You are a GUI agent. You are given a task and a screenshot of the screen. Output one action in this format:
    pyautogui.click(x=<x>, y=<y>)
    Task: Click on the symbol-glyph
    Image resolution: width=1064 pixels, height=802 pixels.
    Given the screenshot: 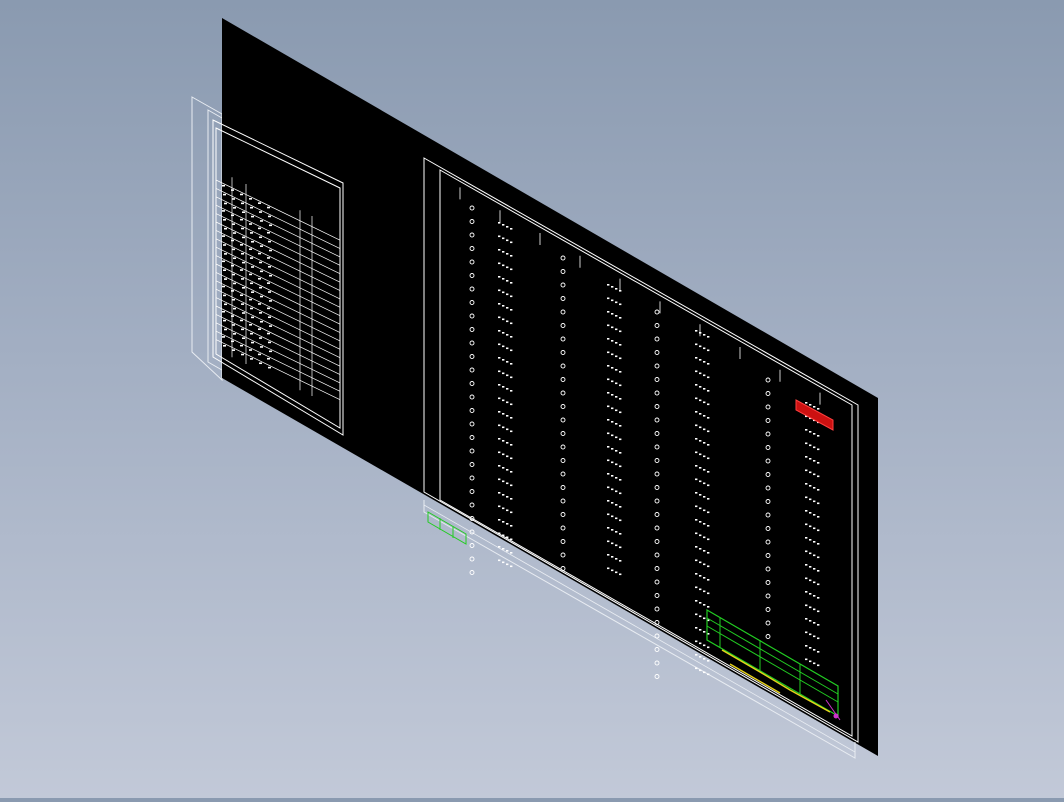 What is the action you would take?
    pyautogui.click(x=472, y=572)
    